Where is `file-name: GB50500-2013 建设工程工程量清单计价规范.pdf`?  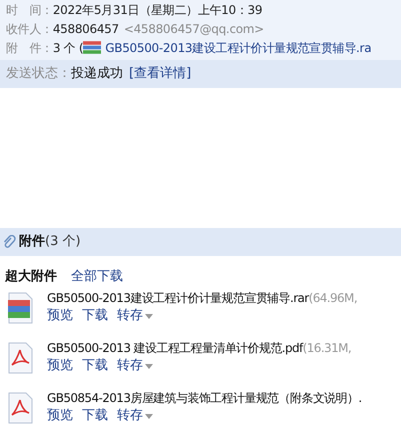
file-name: GB50500-2013 建设工程工程量清单计价规范.pdf is located at coordinates (175, 348).